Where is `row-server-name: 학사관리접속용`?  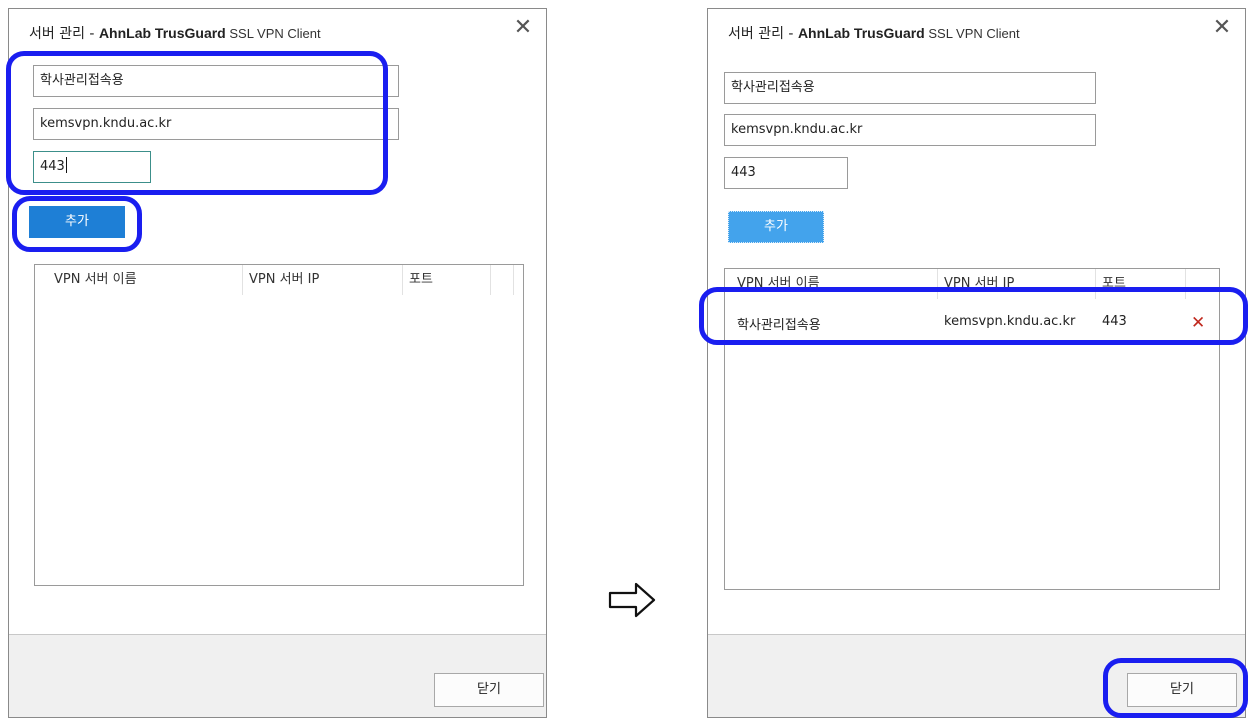
row-server-name: 학사관리접속용 is located at coordinates (779, 325).